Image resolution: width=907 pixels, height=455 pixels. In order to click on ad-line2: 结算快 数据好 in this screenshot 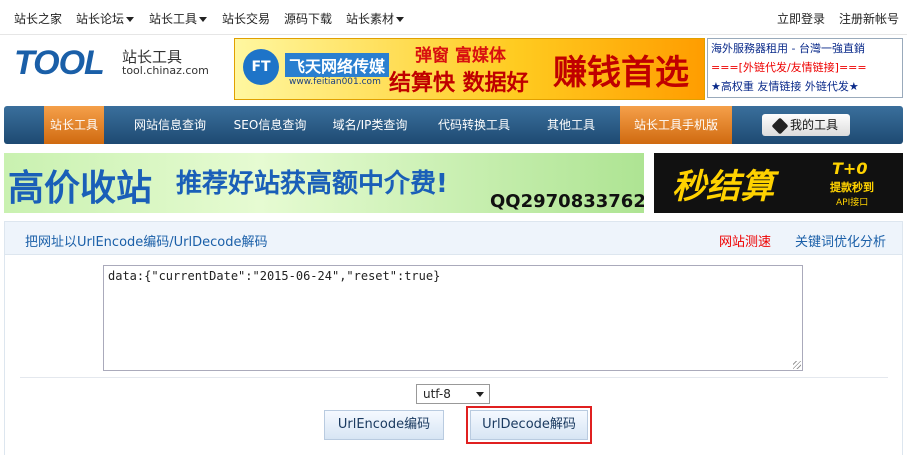, I will do `click(459, 83)`.